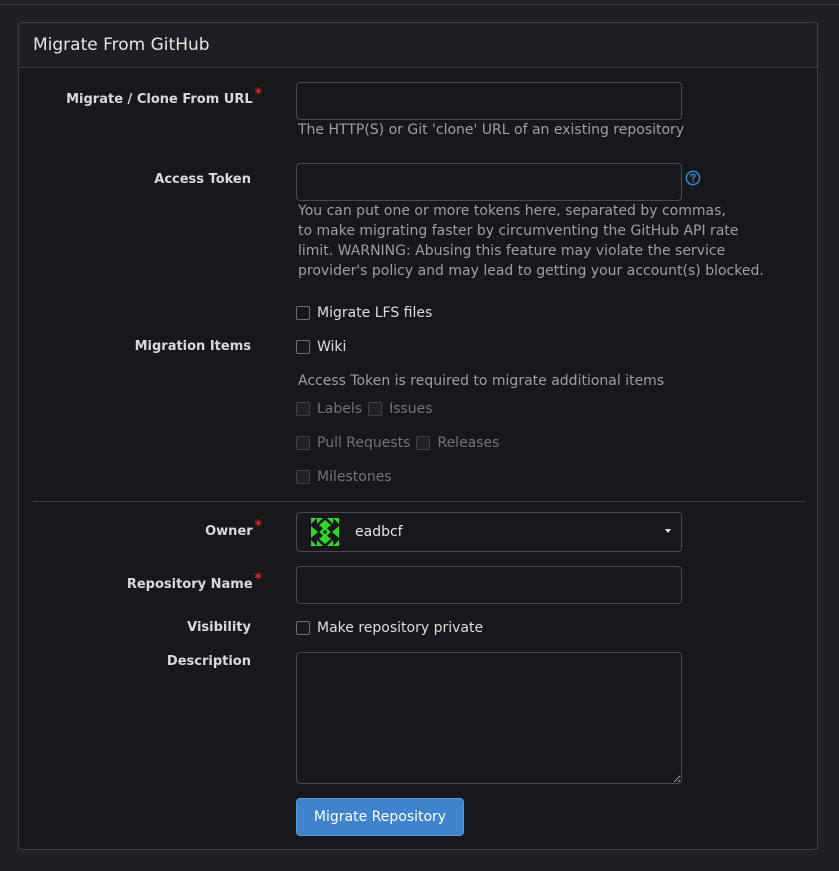  I want to click on clone-url-label: Migrate / Clone From URL *, so click(164, 96).